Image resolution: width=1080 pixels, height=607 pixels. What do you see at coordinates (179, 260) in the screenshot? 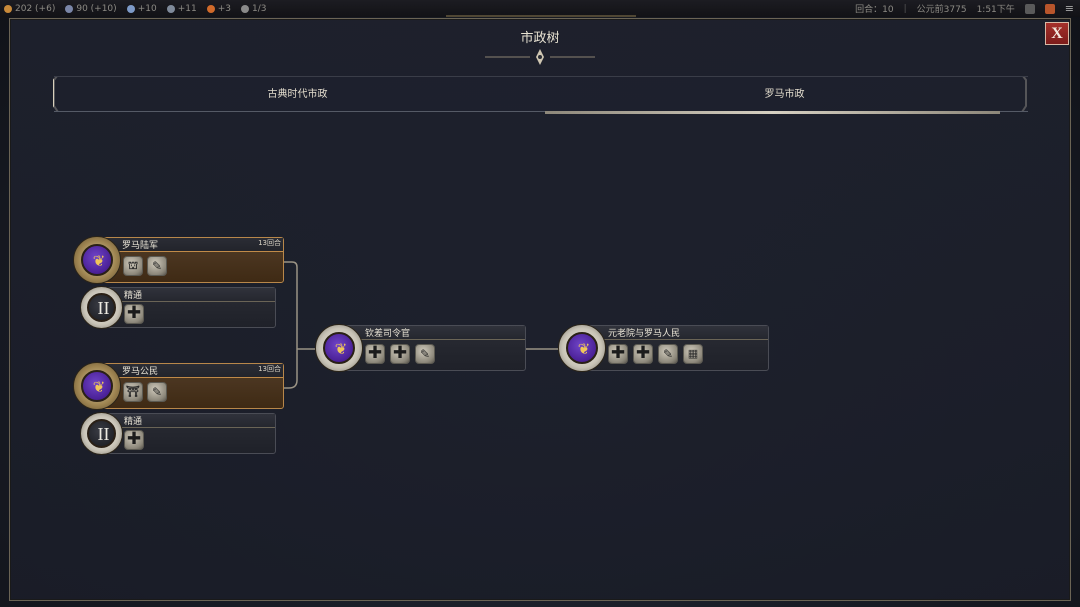
I see `civic-node-roman-legion: 罗马陆军 13回合 ❦ ⛫ ✎` at bounding box center [179, 260].